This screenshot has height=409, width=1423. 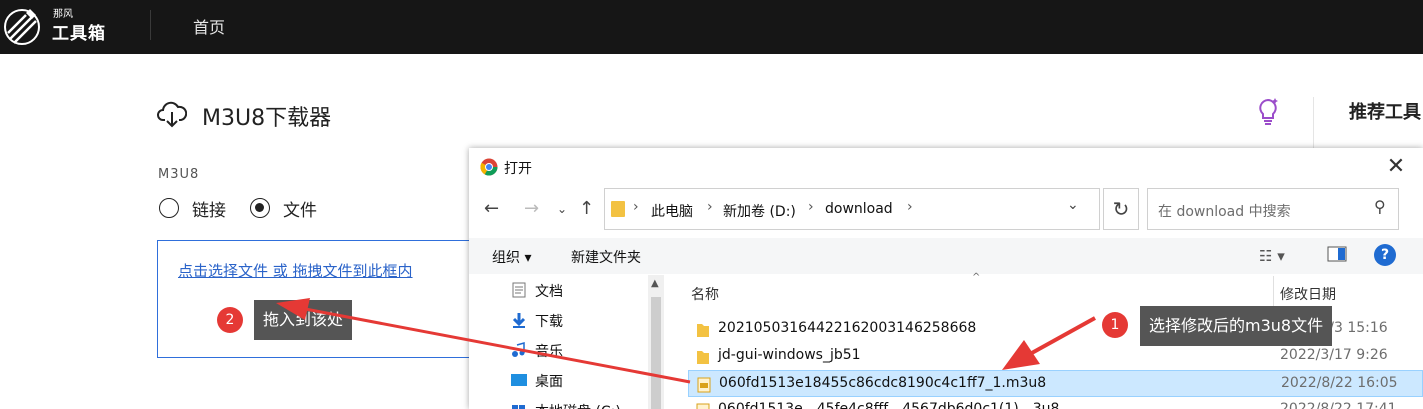 I want to click on file-date: 2022/8/22 17:41, so click(x=1338, y=405).